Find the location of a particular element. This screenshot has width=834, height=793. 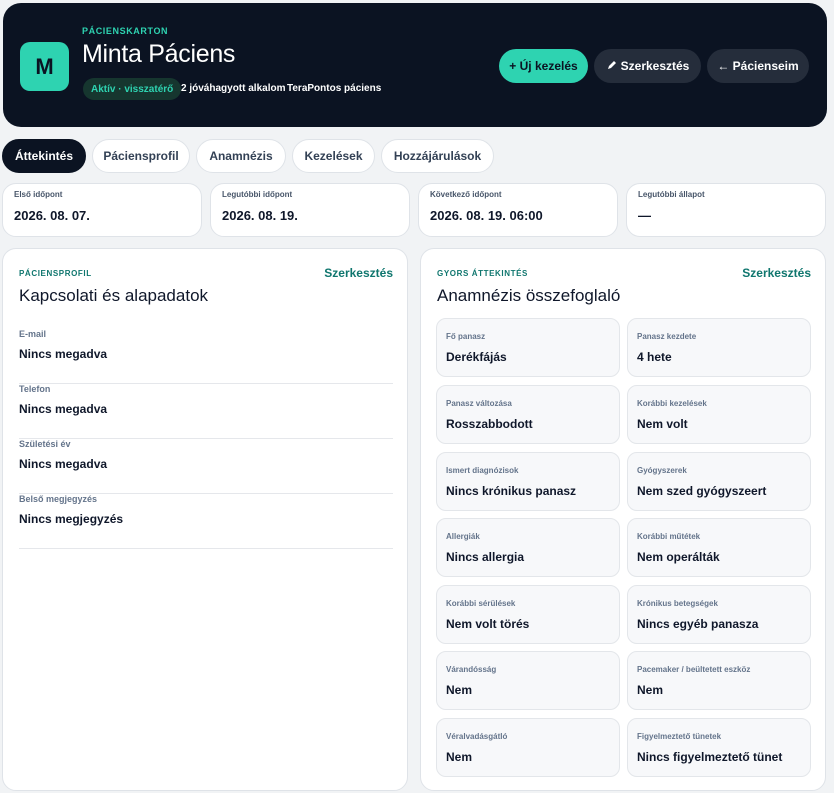

field-value: Nincs megjegyzés is located at coordinates (71, 519).